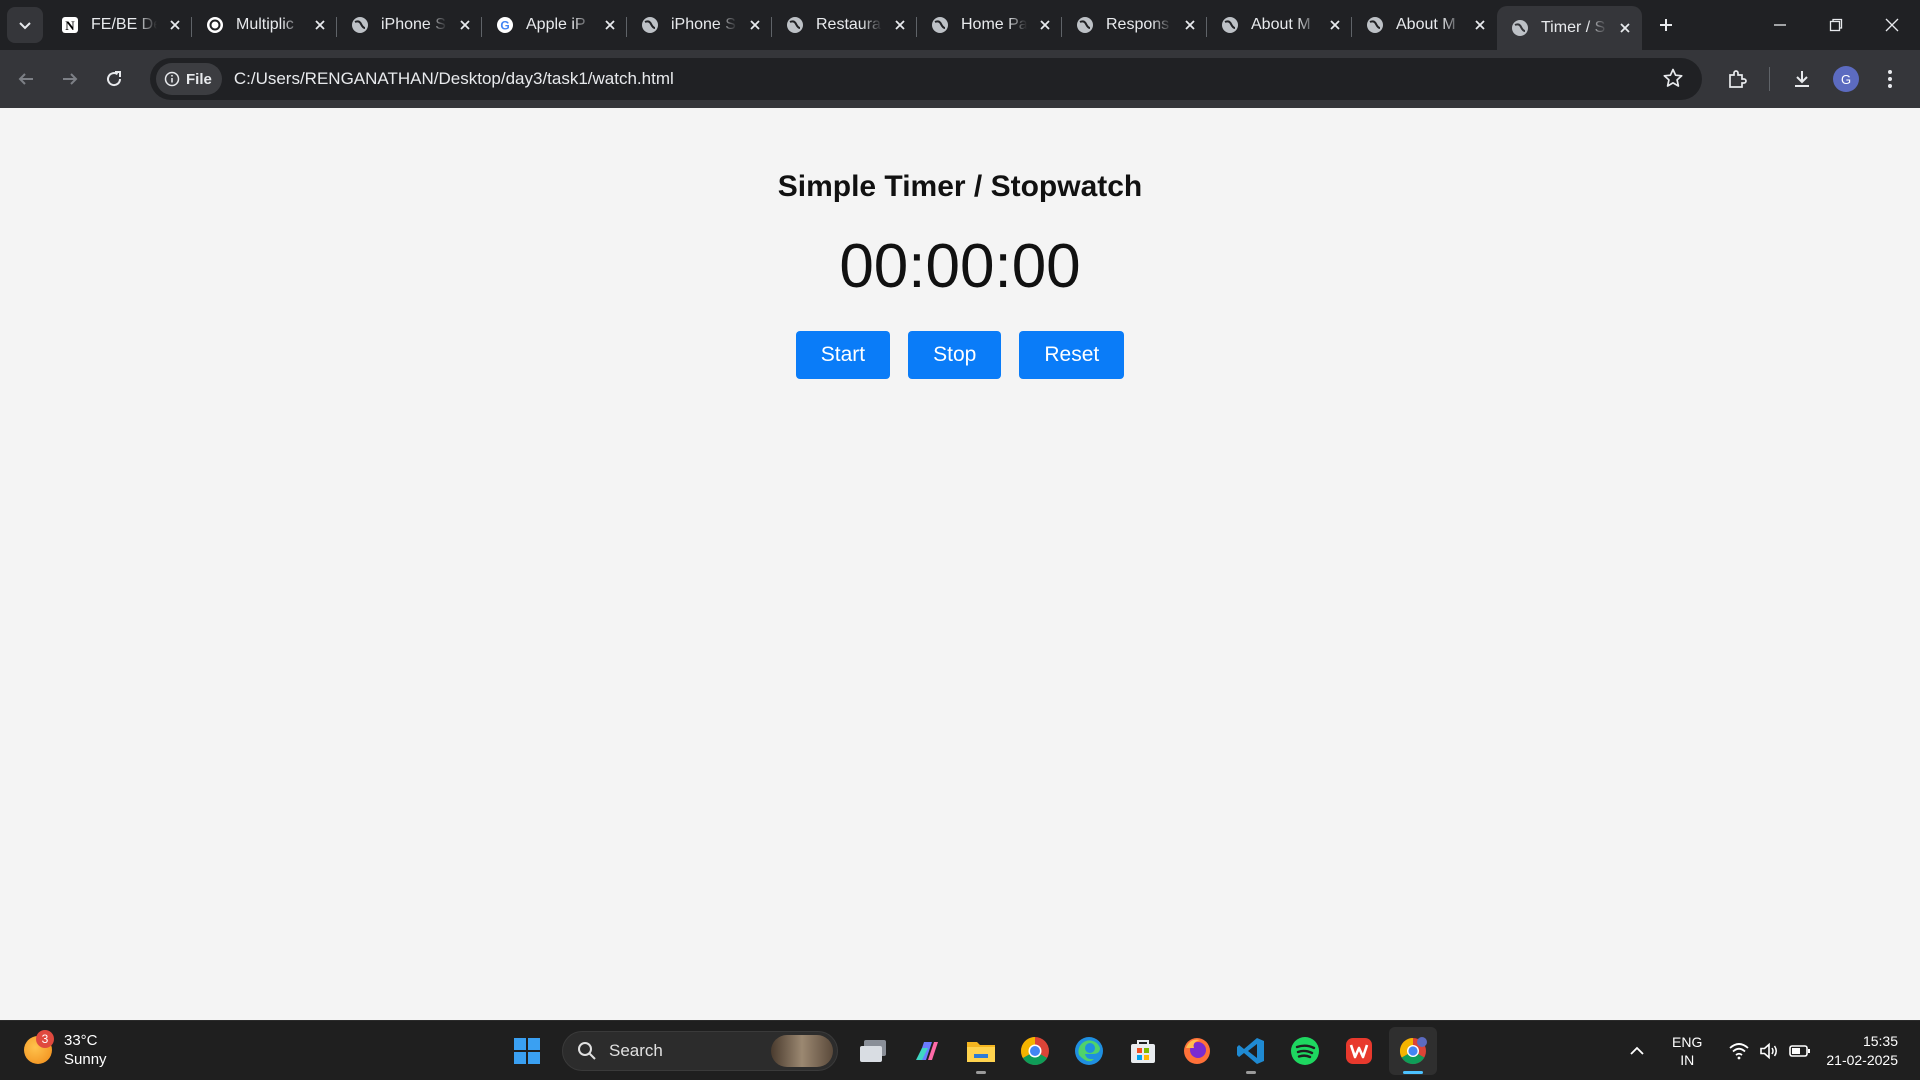 The width and height of the screenshot is (1920, 1080). What do you see at coordinates (1089, 1051) in the screenshot?
I see `edge-button` at bounding box center [1089, 1051].